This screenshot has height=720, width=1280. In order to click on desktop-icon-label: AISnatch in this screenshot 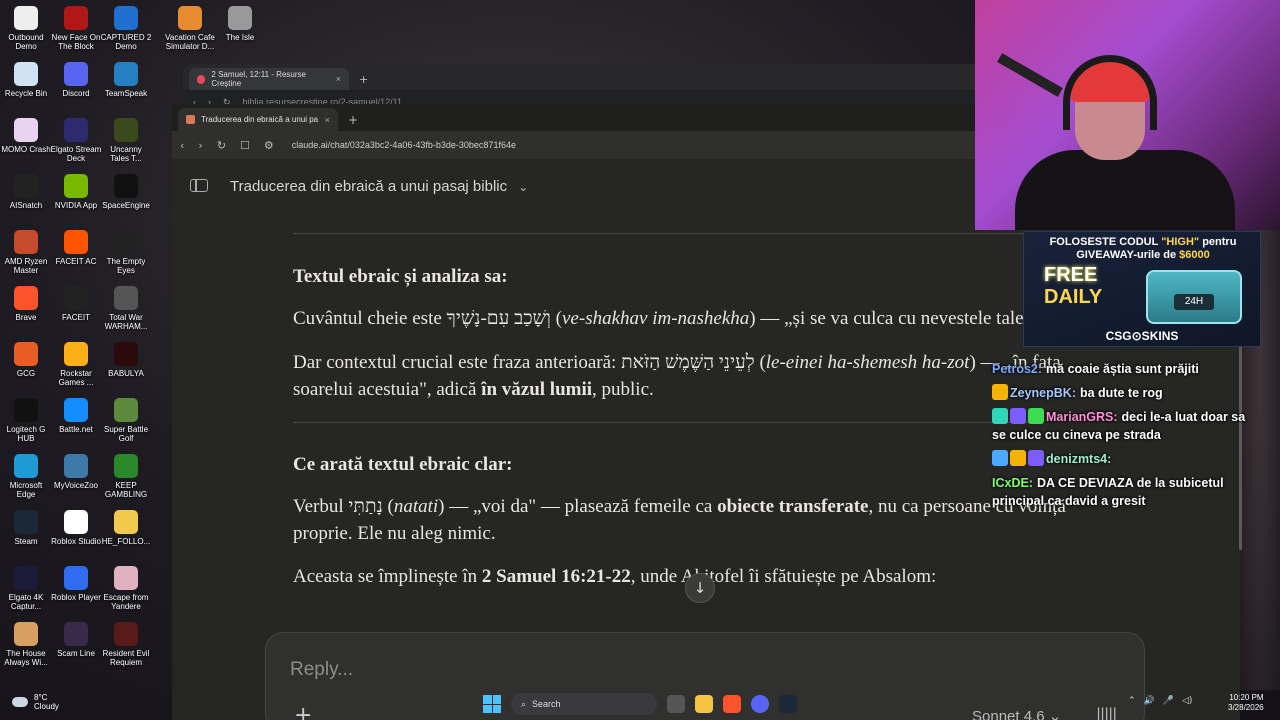, I will do `click(26, 205)`.